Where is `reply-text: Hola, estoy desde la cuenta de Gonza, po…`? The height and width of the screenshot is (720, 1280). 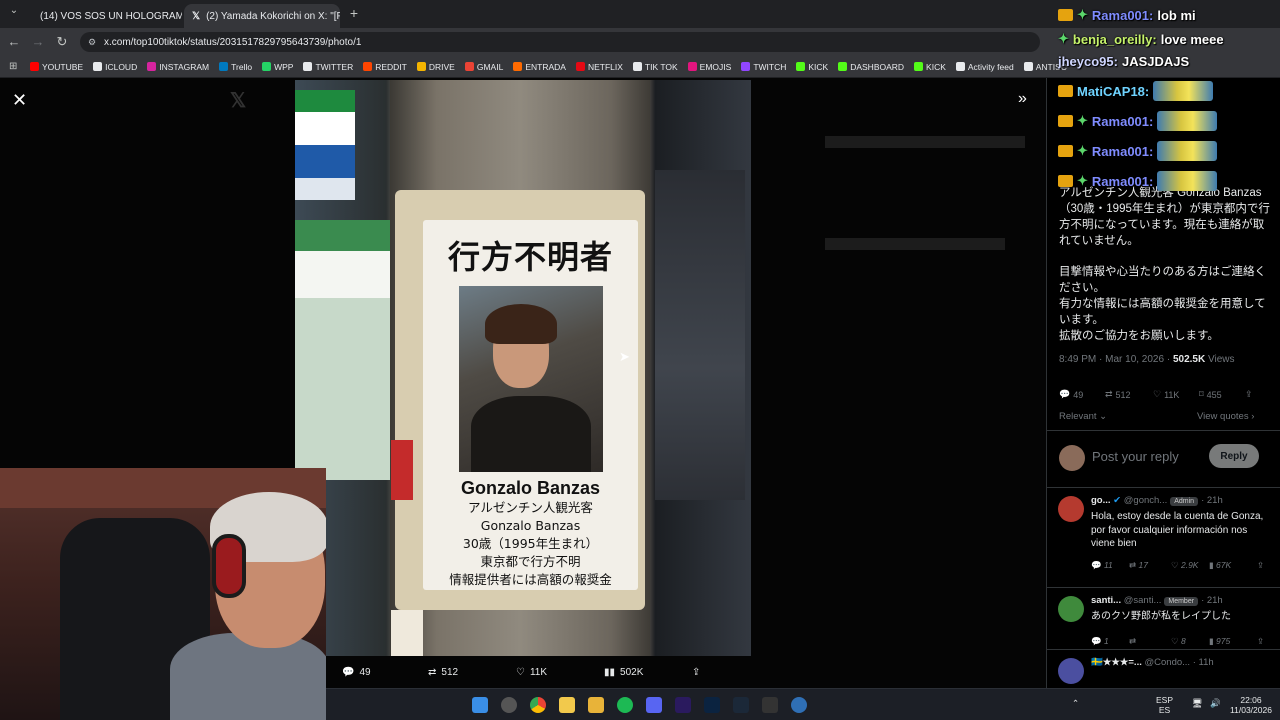
reply-text: Hola, estoy desde la cuenta de Gonza, po… is located at coordinates (1177, 530).